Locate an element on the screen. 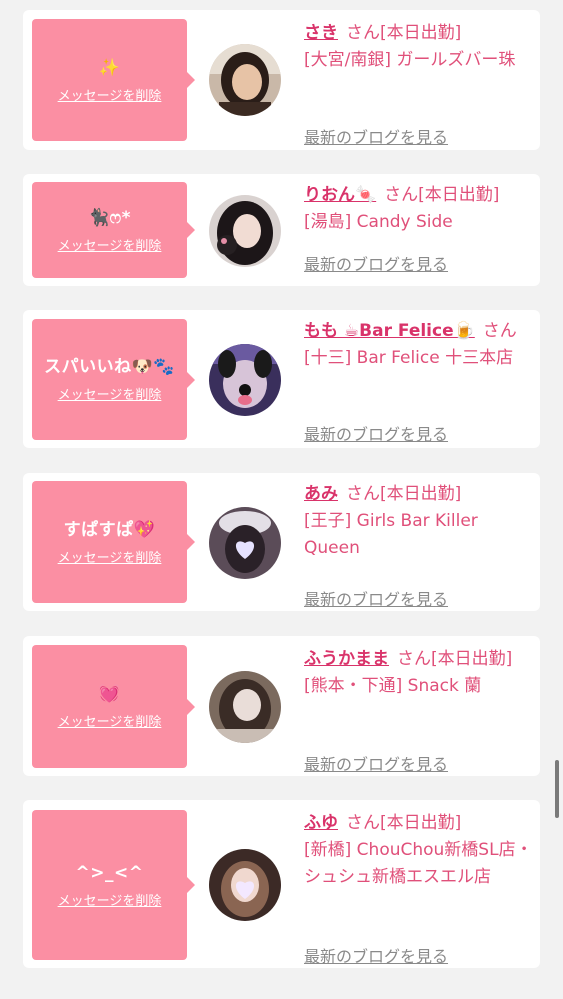  message-bubble: ^>_<^ メッセージを削除 is located at coordinates (113, 885).